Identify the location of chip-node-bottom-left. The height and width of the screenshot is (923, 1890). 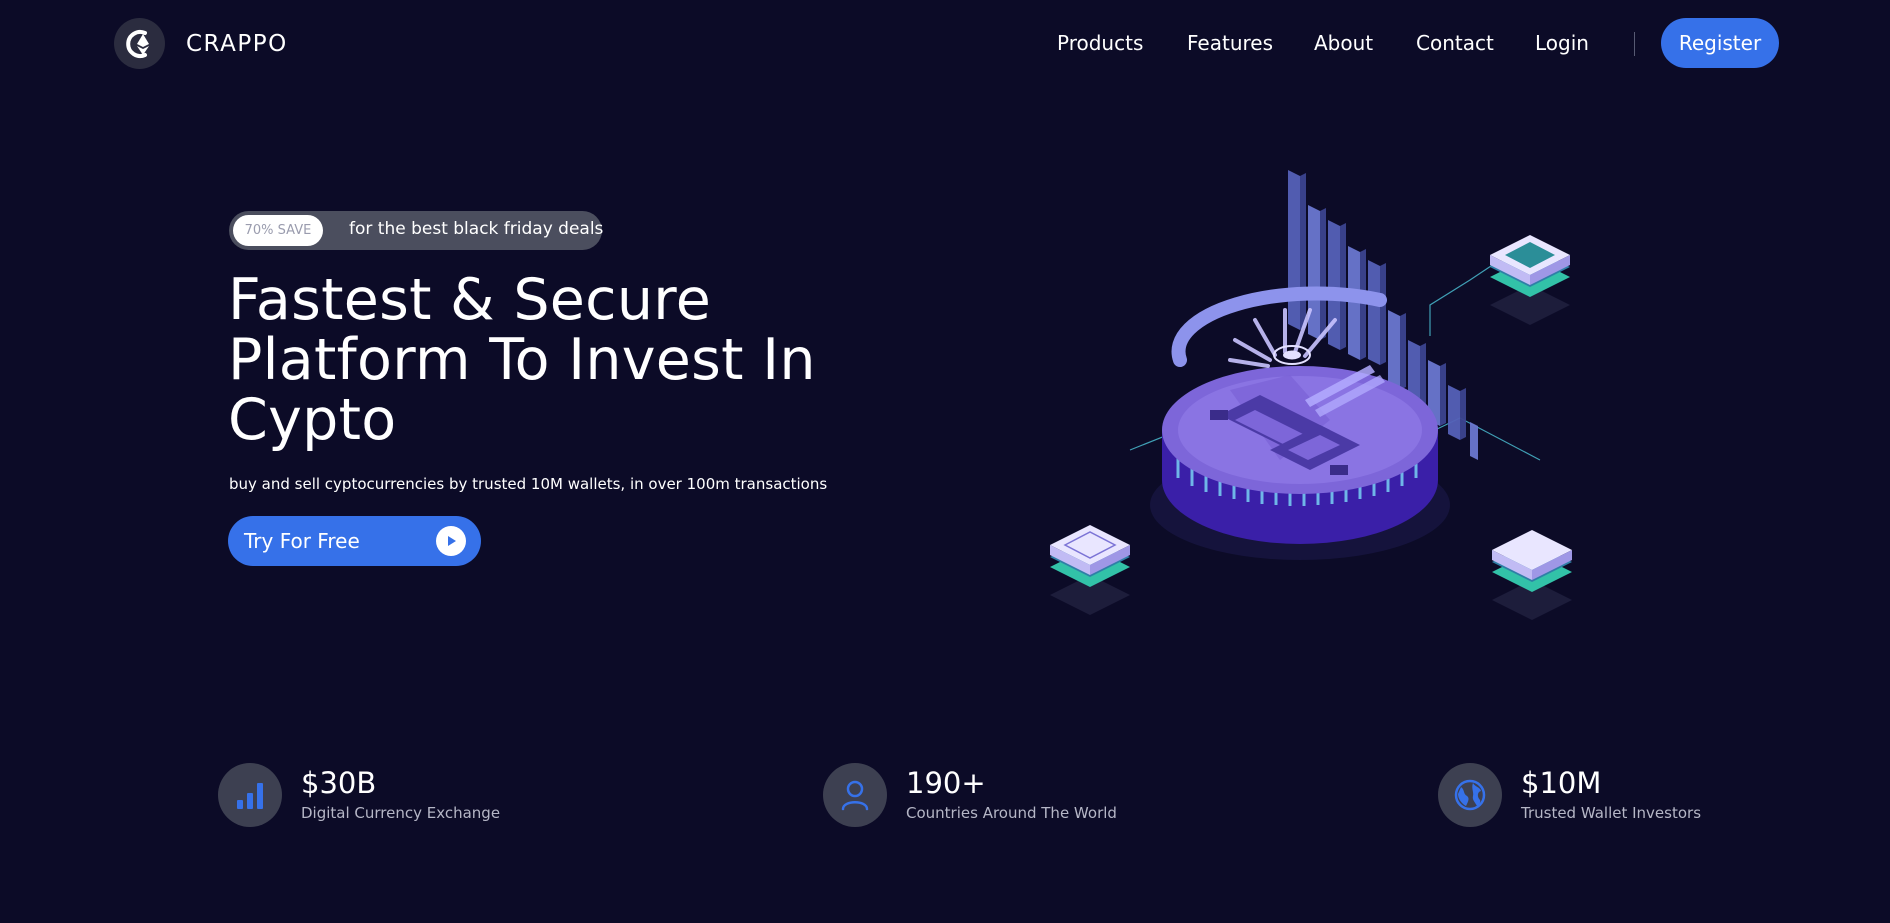
(1090, 570).